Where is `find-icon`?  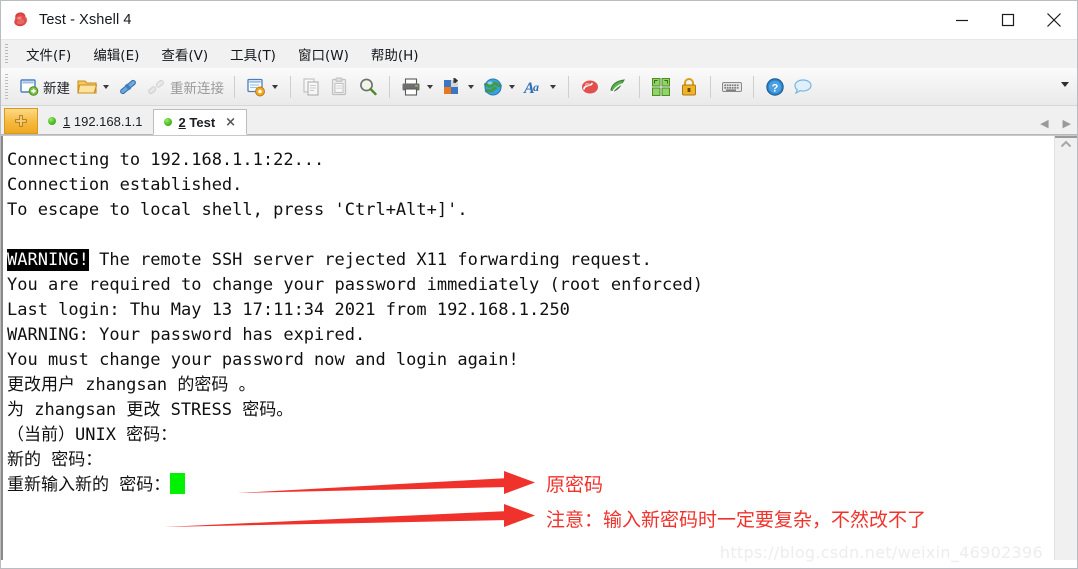 find-icon is located at coordinates (368, 87).